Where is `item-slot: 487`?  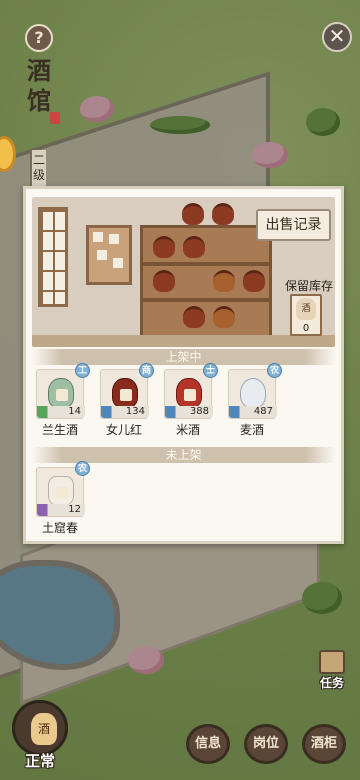
item-slot: 487 is located at coordinates (252, 394).